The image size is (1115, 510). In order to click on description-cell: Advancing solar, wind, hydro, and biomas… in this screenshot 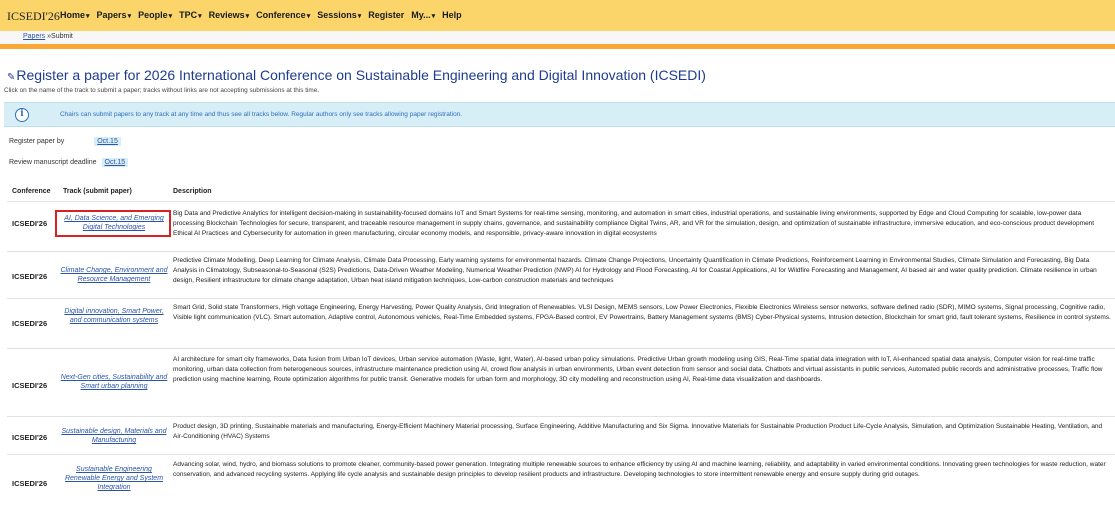, I will do `click(639, 469)`.